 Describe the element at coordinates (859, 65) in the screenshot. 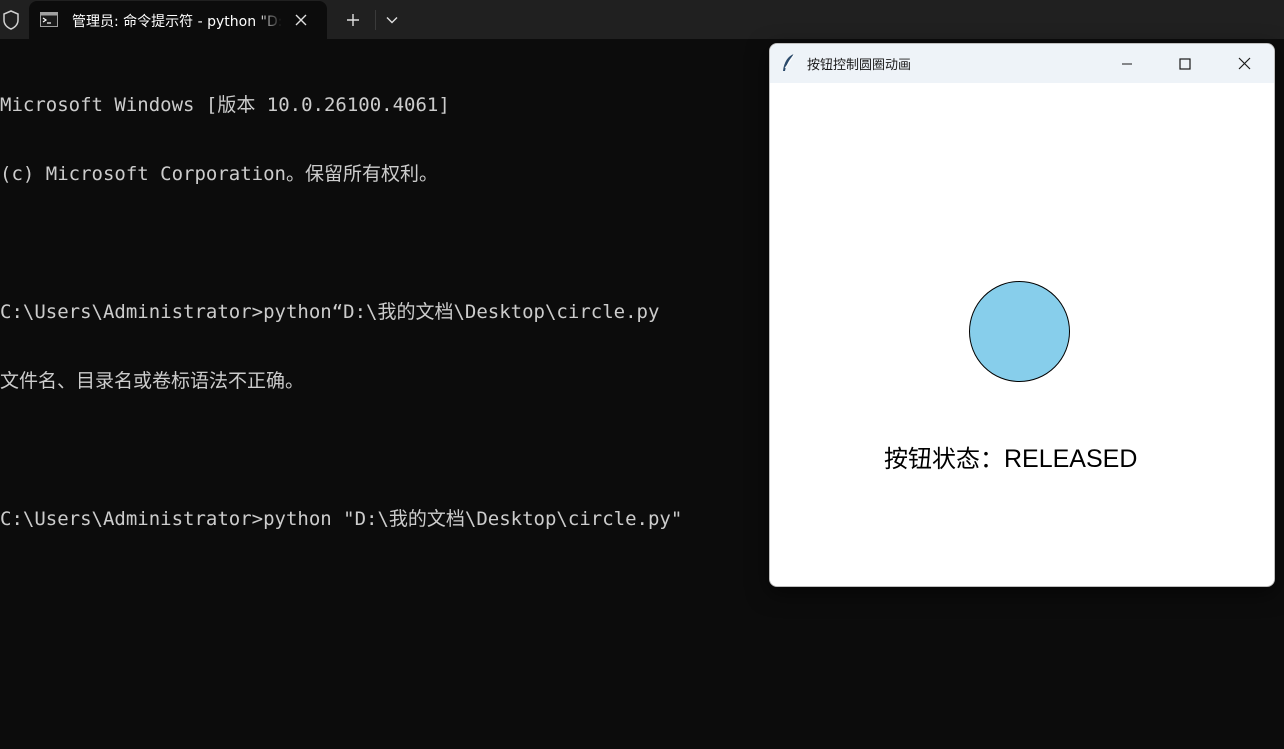

I see `window-title: 按钮控制圆圈动画` at that location.